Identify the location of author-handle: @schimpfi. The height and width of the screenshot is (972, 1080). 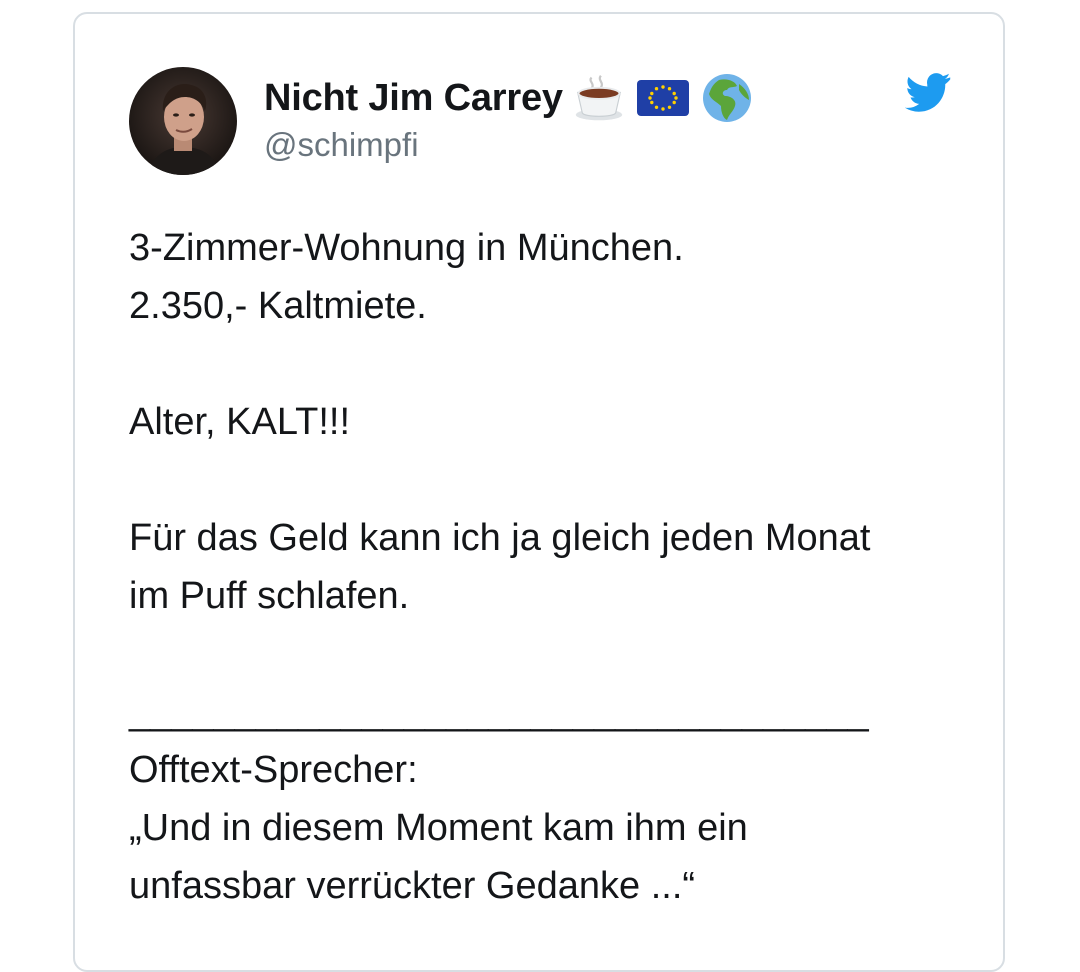
(341, 145).